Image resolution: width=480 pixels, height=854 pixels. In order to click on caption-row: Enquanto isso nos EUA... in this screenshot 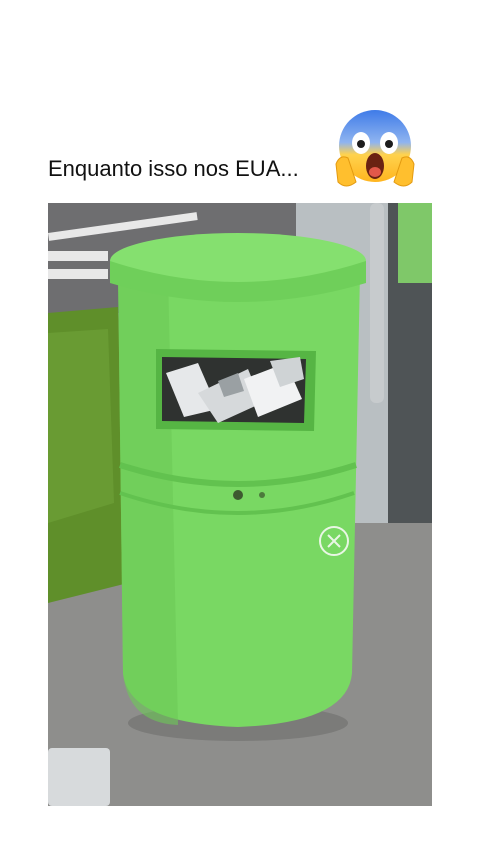, I will do `click(240, 150)`.